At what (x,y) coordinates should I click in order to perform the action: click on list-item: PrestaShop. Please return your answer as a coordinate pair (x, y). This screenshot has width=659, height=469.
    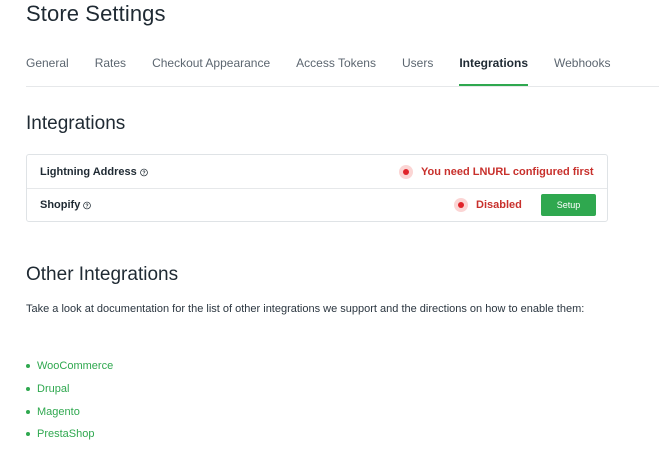
    Looking at the image, I should click on (69, 434).